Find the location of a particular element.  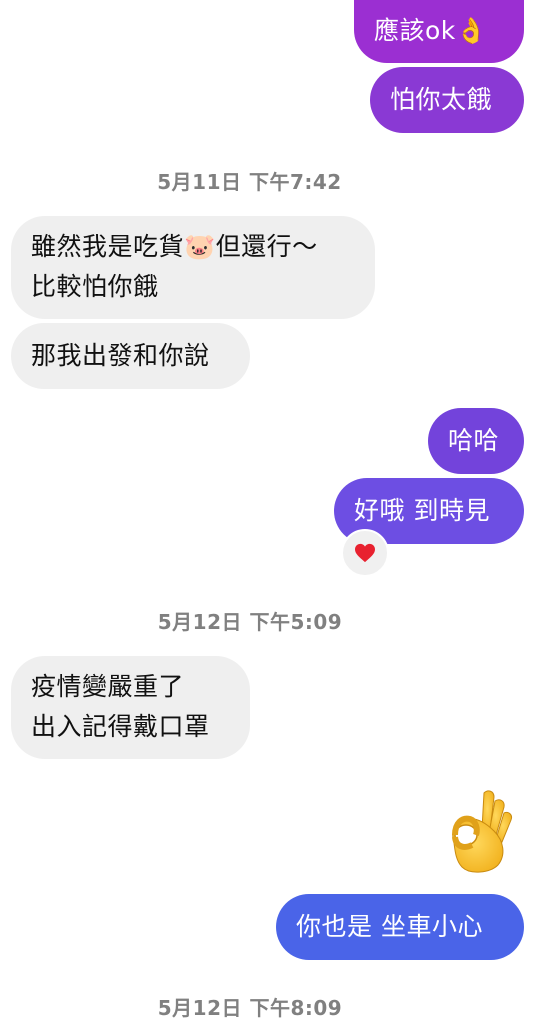

ok-hand-icon is located at coordinates (480, 831).